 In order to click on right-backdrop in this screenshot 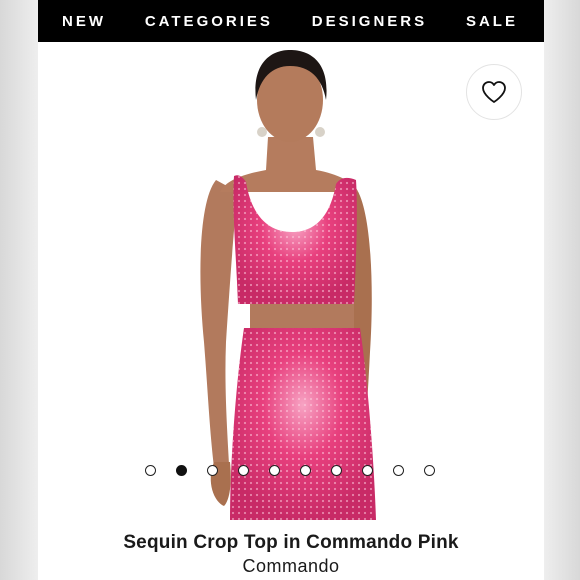, I will do `click(562, 290)`.